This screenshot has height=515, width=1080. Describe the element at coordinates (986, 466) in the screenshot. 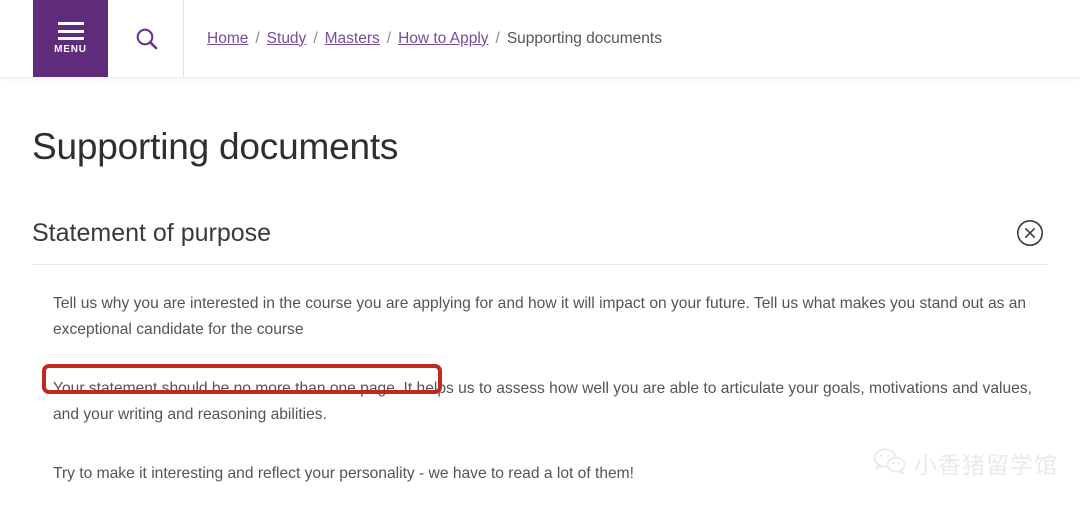

I see `watermark-text: 小香猪留学馆` at that location.